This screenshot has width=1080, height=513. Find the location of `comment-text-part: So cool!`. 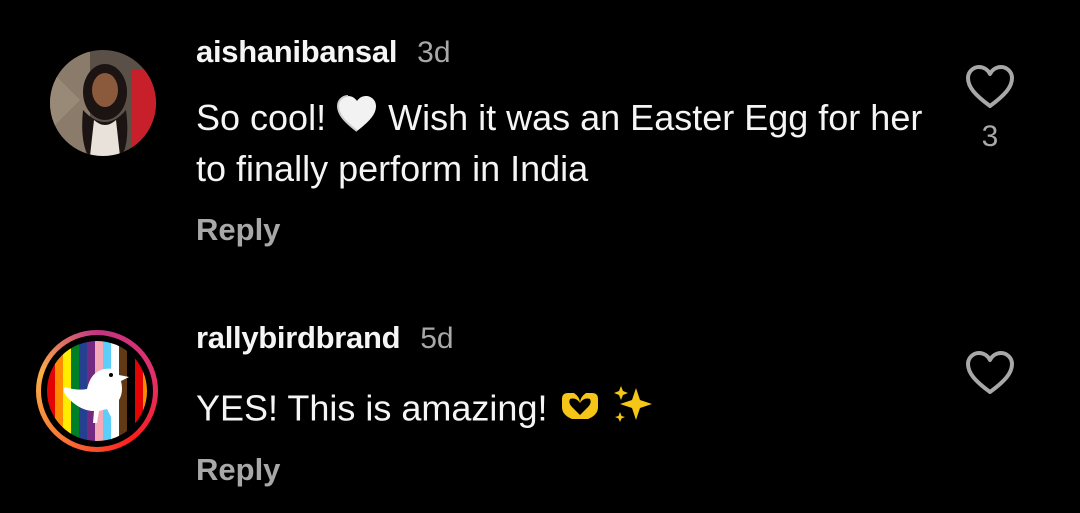

comment-text-part: So cool! is located at coordinates (261, 117).